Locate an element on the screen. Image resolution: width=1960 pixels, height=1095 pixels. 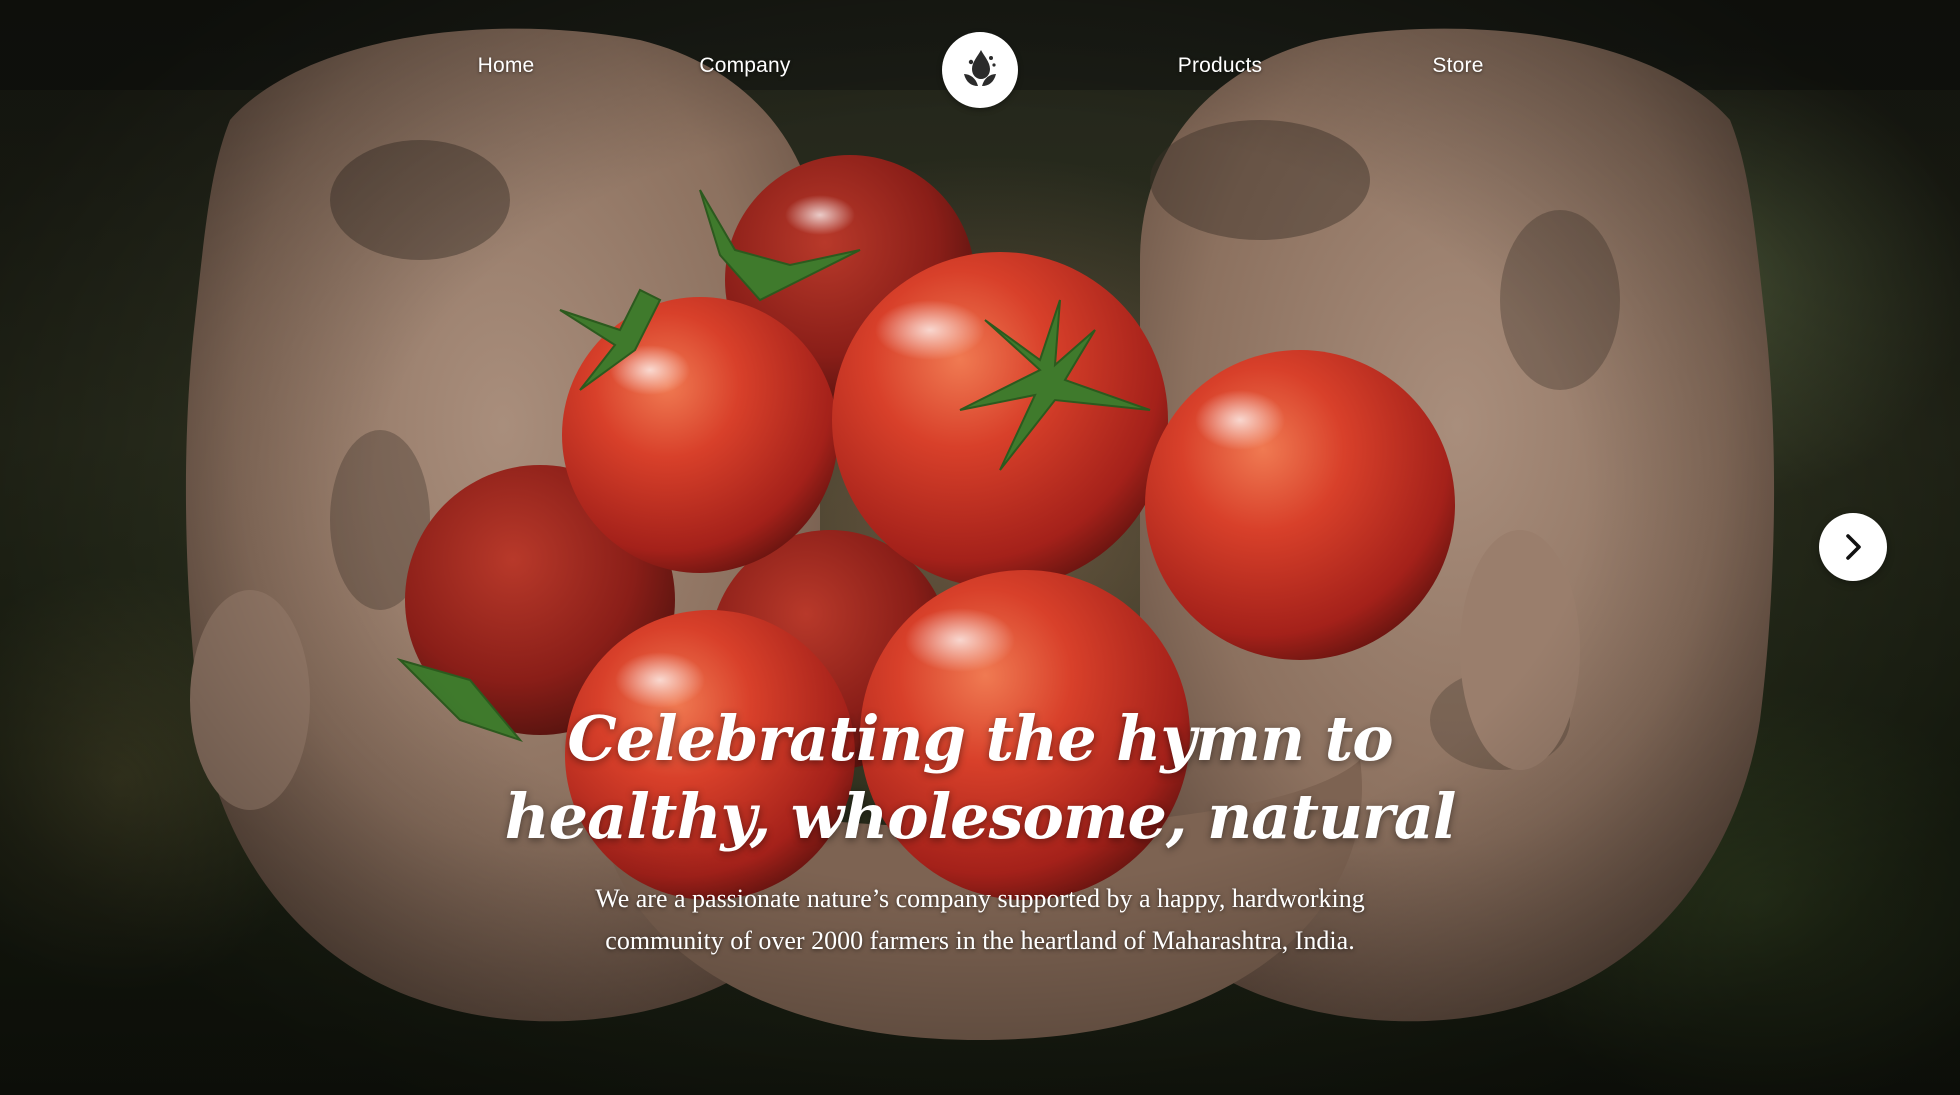
chevron-right-icon is located at coordinates (1853, 547).